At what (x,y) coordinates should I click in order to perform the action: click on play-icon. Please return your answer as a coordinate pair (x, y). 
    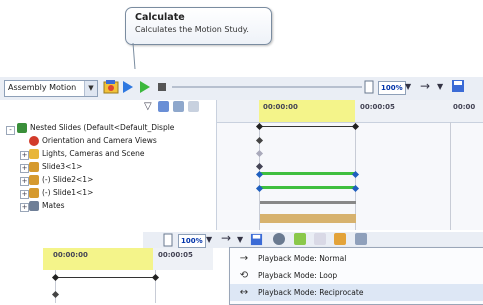
    Looking at the image, I should click on (128, 87).